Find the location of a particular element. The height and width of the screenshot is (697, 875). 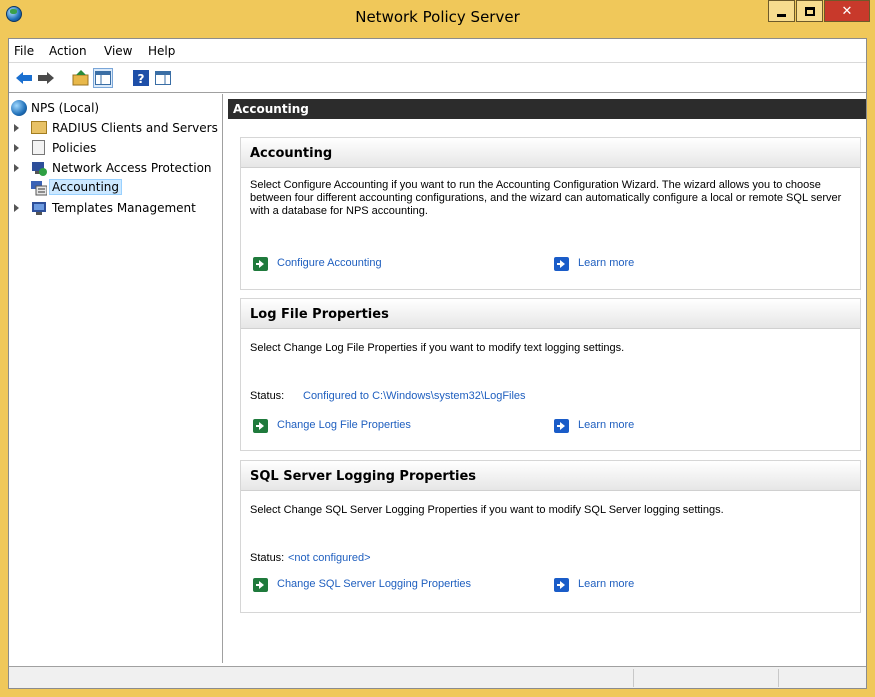

change-sql-logging-label: Change SQL Server Logging Properties is located at coordinates (374, 584).